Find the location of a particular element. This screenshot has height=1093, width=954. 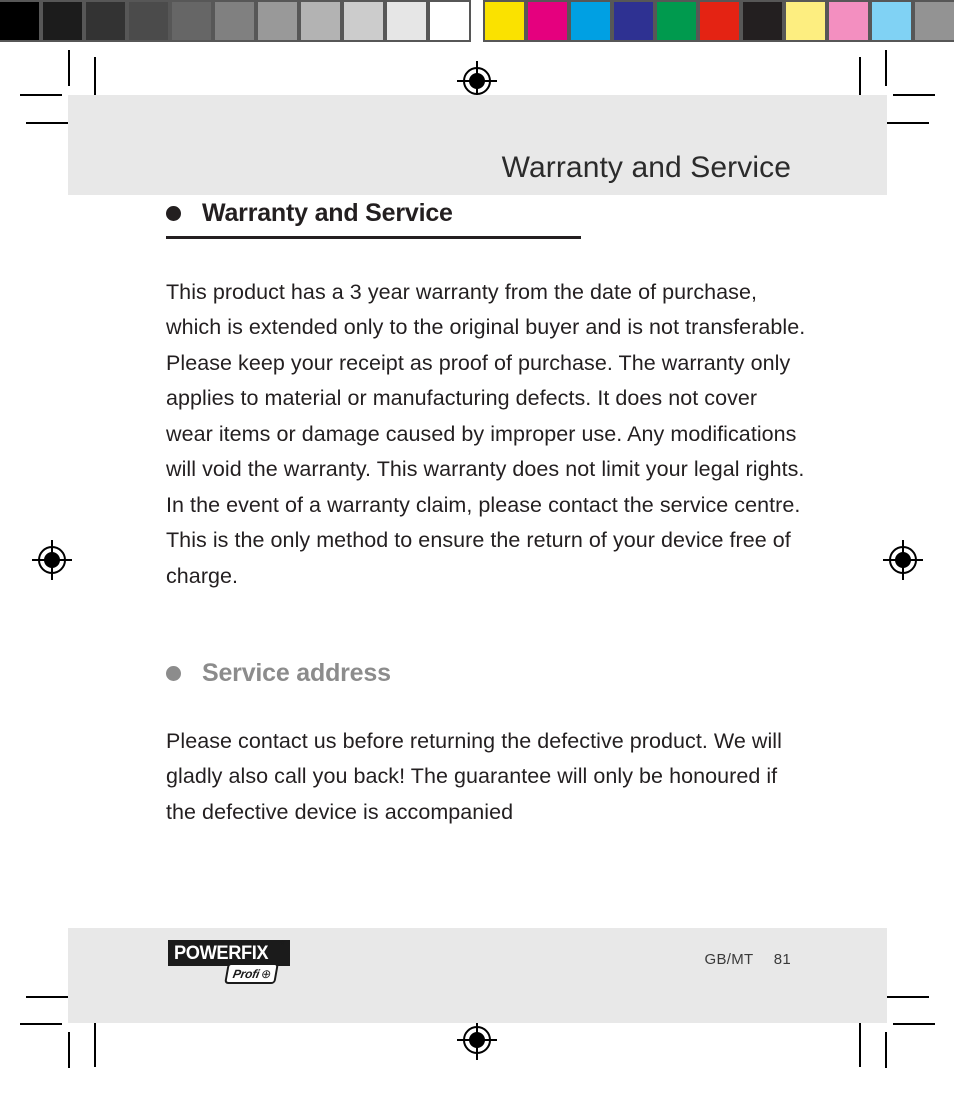

crop-mark-bottom-right-horizontal-outer is located at coordinates (914, 1024).